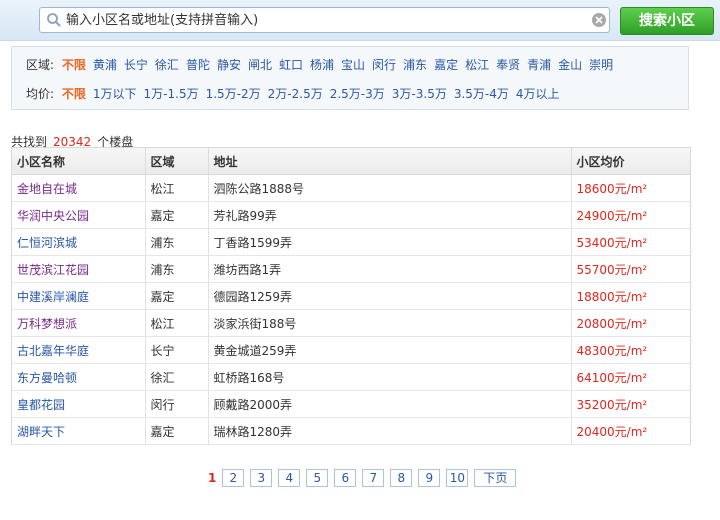  I want to click on district-option: 嘉定, so click(446, 65).